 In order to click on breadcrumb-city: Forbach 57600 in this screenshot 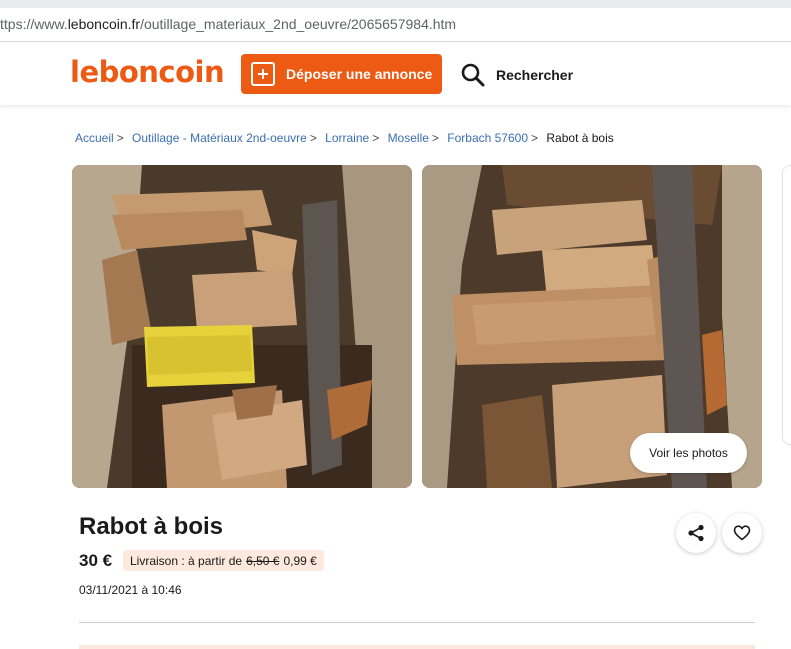, I will do `click(487, 138)`.